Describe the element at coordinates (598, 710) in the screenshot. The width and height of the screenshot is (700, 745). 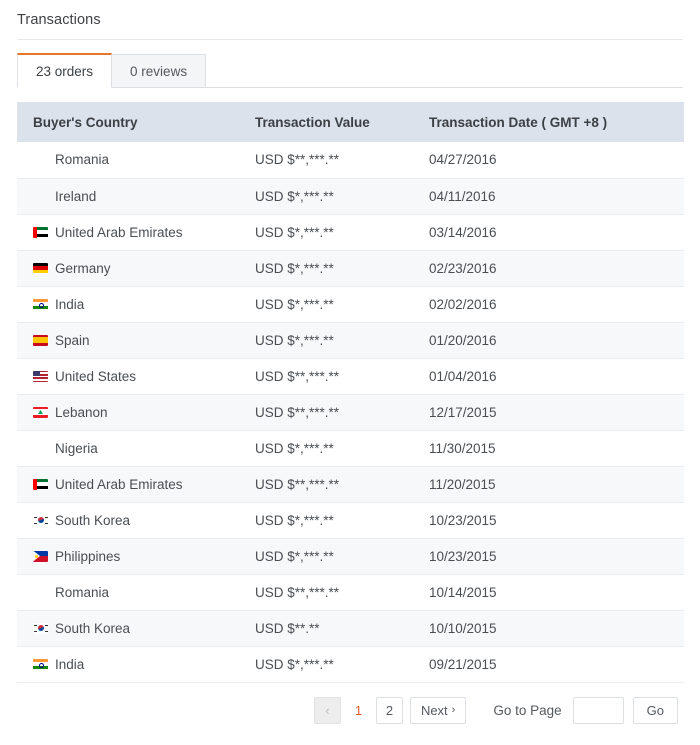
I see `goto-page-input` at that location.